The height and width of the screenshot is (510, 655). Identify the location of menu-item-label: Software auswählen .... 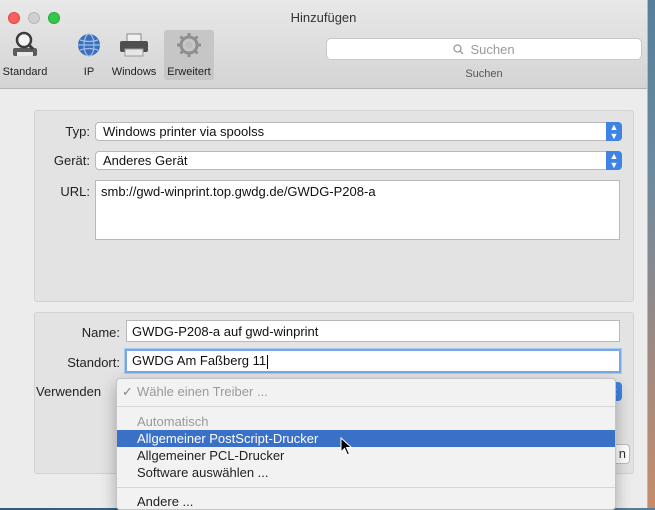
(203, 472).